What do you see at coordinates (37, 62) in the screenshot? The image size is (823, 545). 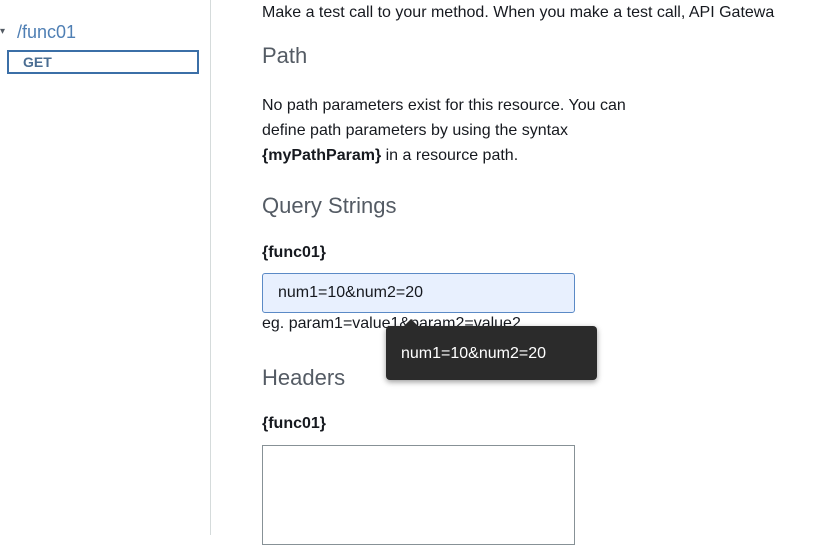 I see `method-label: GET` at bounding box center [37, 62].